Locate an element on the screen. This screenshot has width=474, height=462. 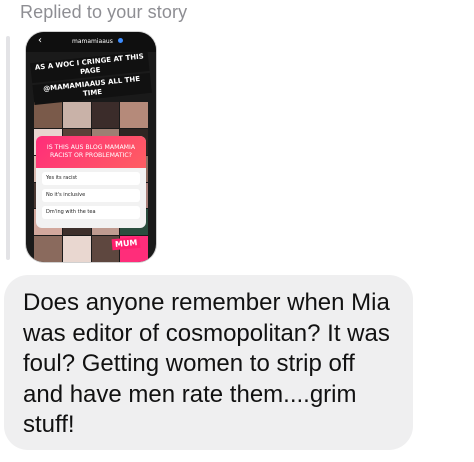
reply-indicator-bar is located at coordinates (8, 148).